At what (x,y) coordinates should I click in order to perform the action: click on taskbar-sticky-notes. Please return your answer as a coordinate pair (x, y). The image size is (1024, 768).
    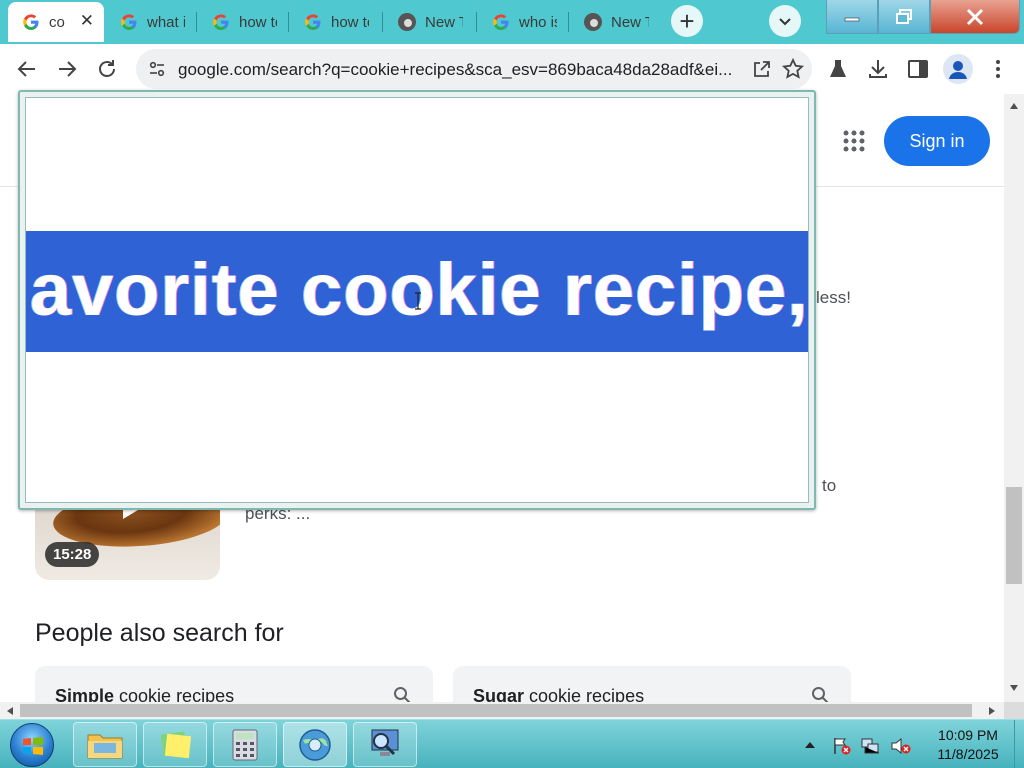
    Looking at the image, I should click on (175, 744).